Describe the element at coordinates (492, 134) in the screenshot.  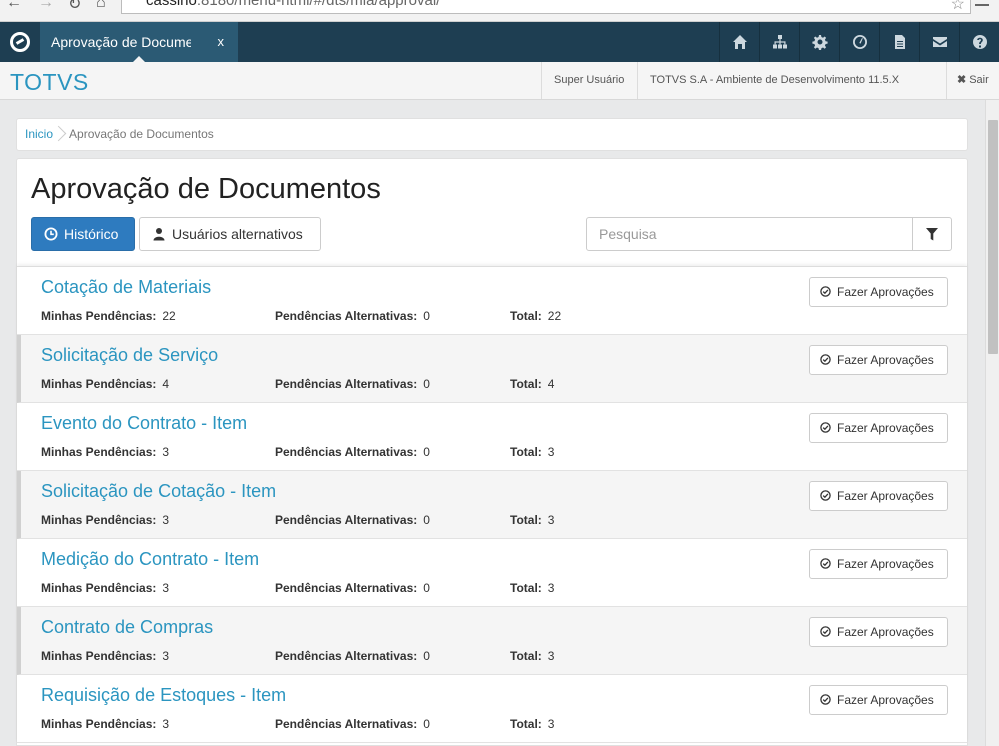
I see `breadcrumb: Inicio Aprovação de Documentos` at that location.